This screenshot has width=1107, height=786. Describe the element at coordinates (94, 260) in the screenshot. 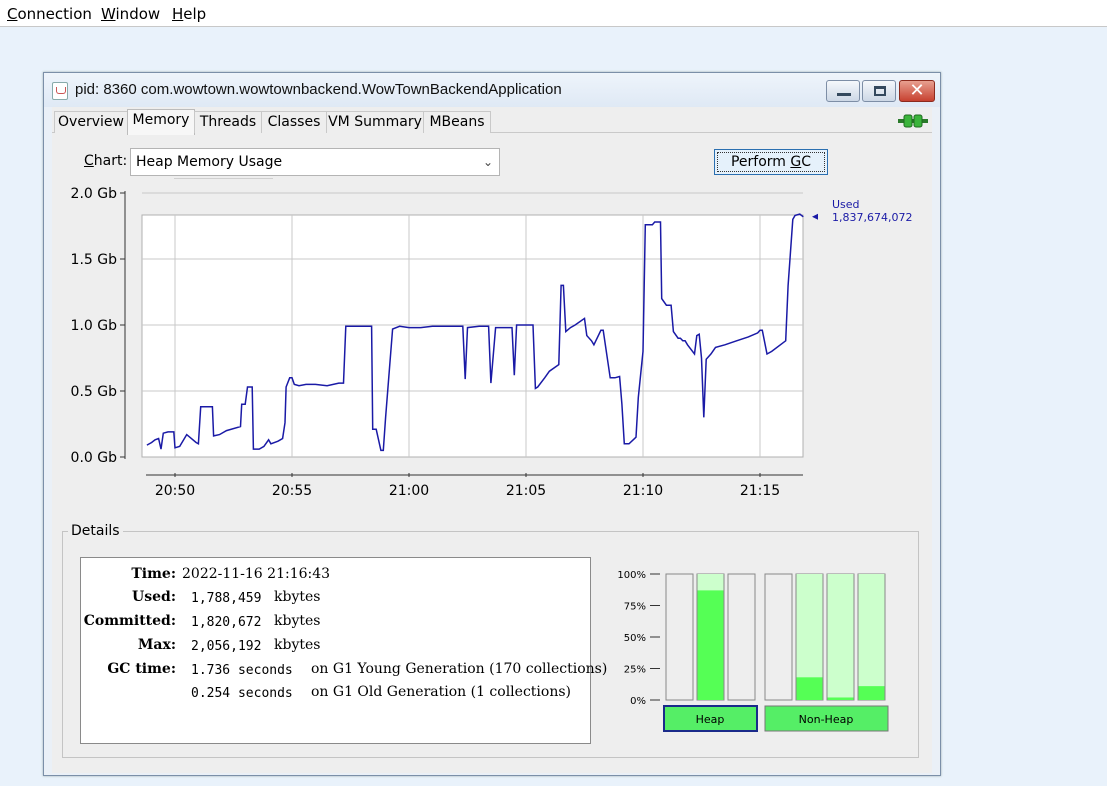

I see `y-tick-label: 1.5 Gb` at that location.